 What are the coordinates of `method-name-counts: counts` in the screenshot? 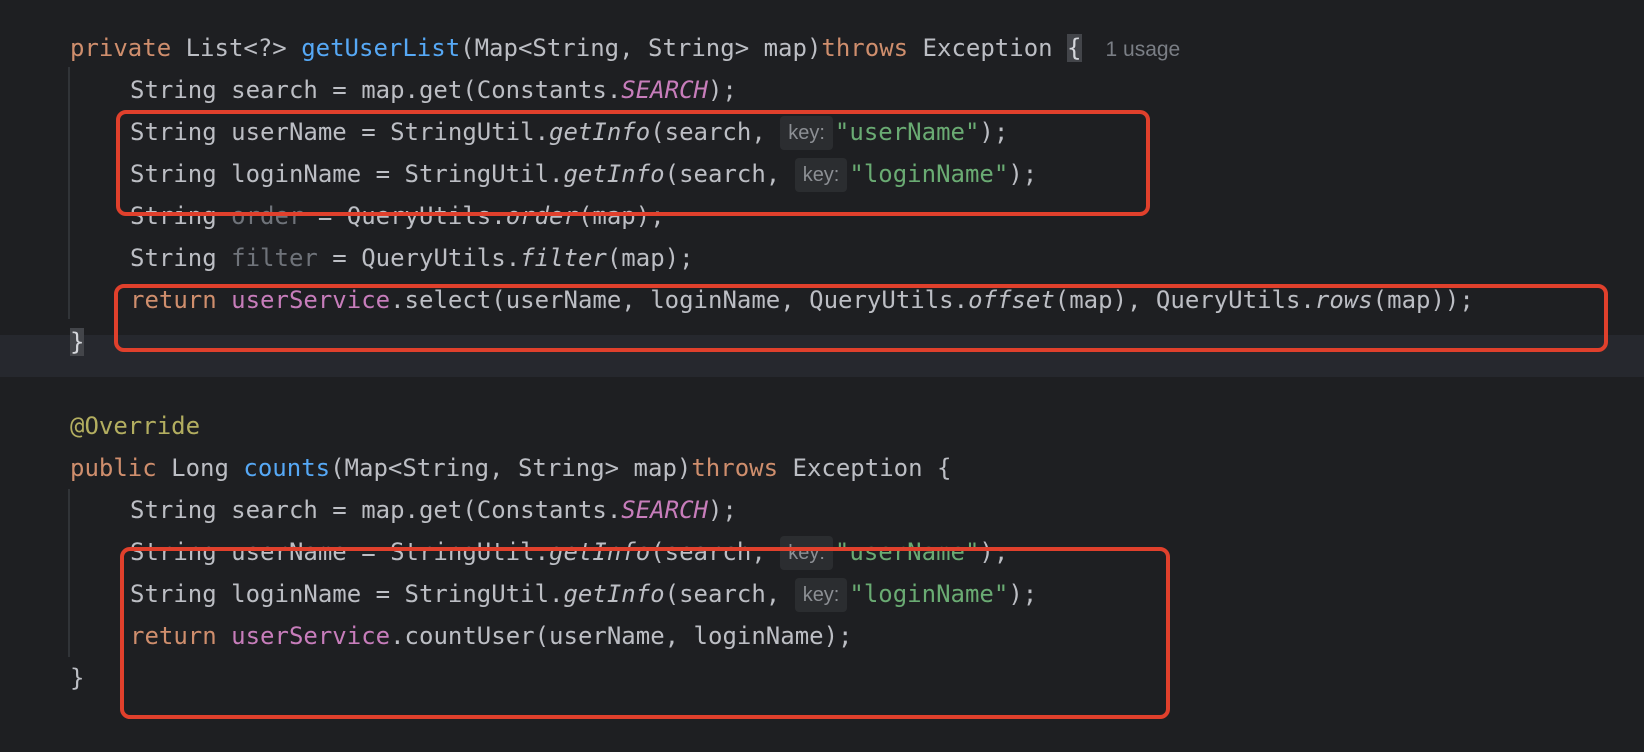 It's located at (286, 468).